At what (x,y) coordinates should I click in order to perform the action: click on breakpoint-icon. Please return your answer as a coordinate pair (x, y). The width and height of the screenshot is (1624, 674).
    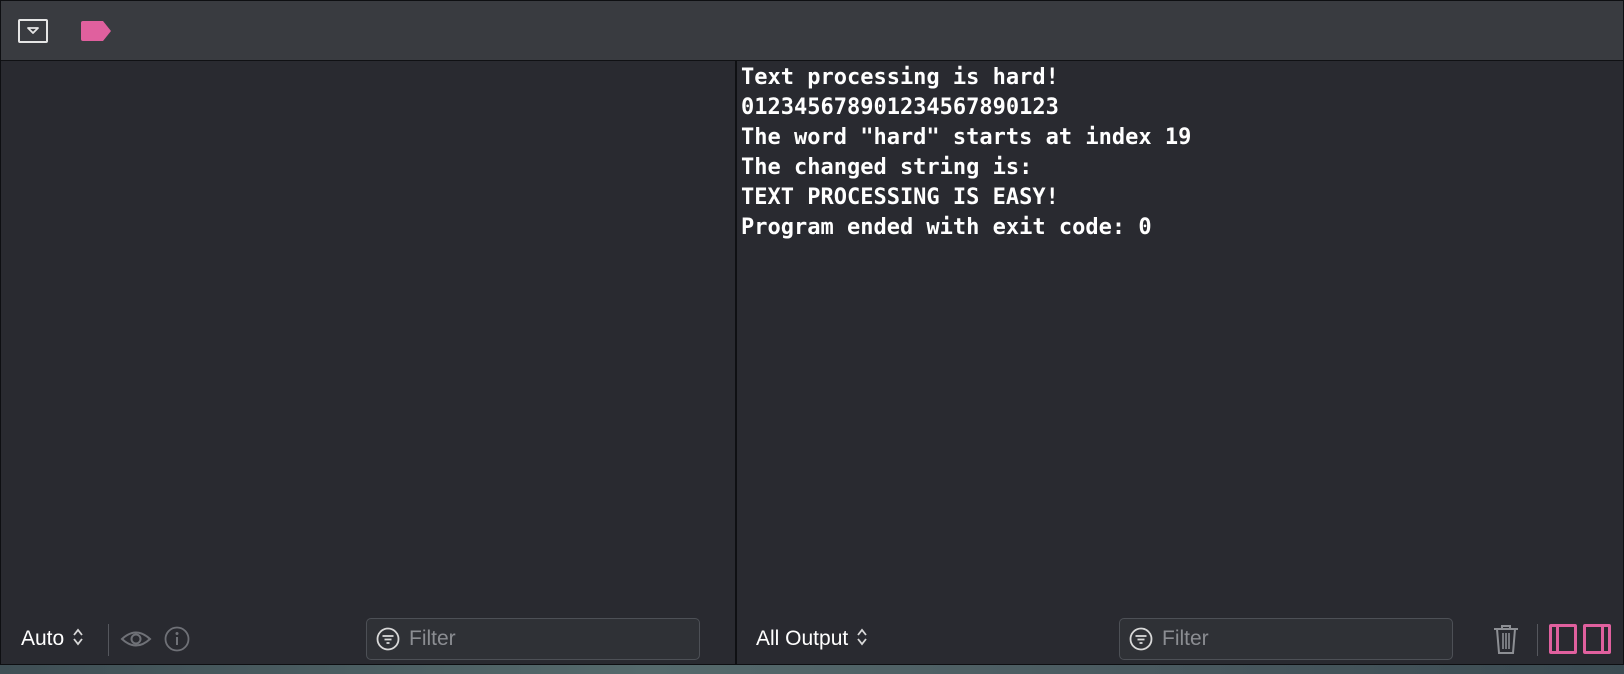
    Looking at the image, I should click on (96, 31).